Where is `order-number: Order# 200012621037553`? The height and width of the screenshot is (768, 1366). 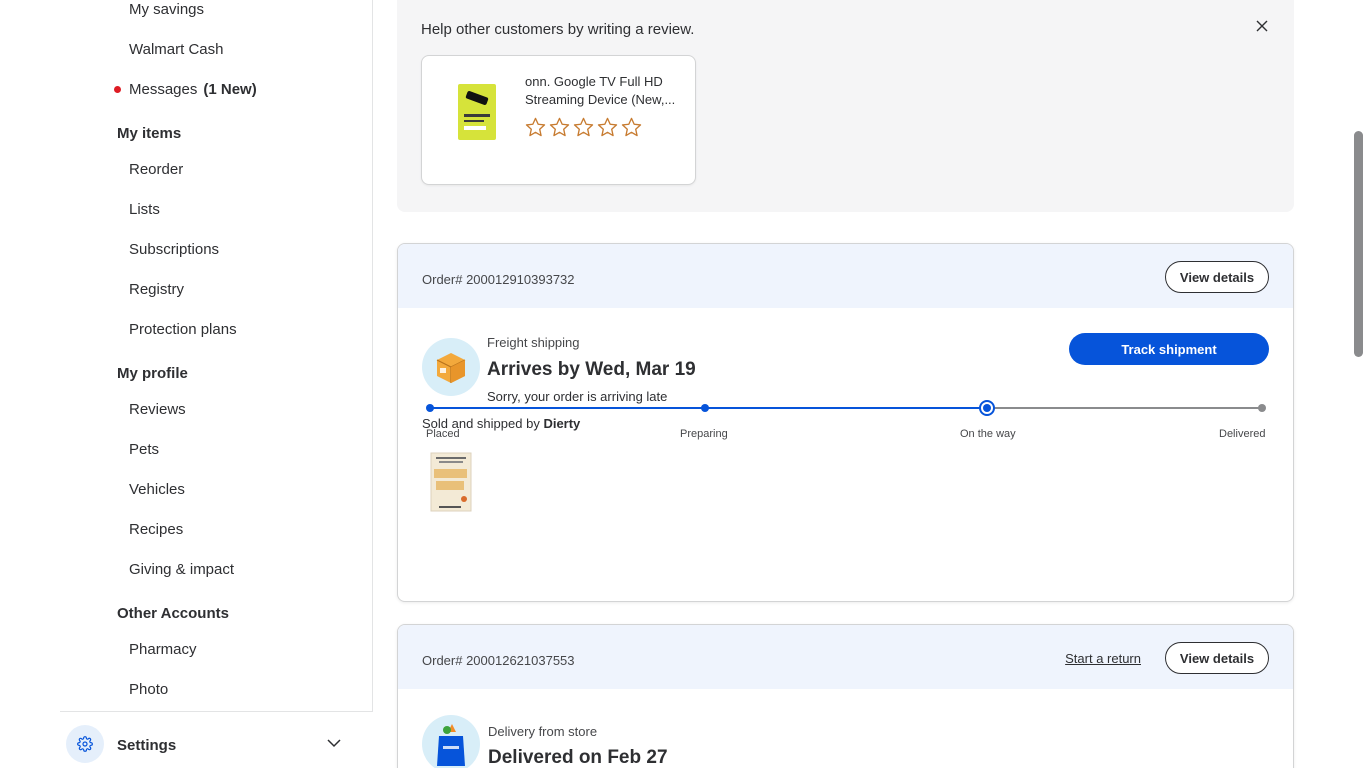 order-number: Order# 200012621037553 is located at coordinates (498, 660).